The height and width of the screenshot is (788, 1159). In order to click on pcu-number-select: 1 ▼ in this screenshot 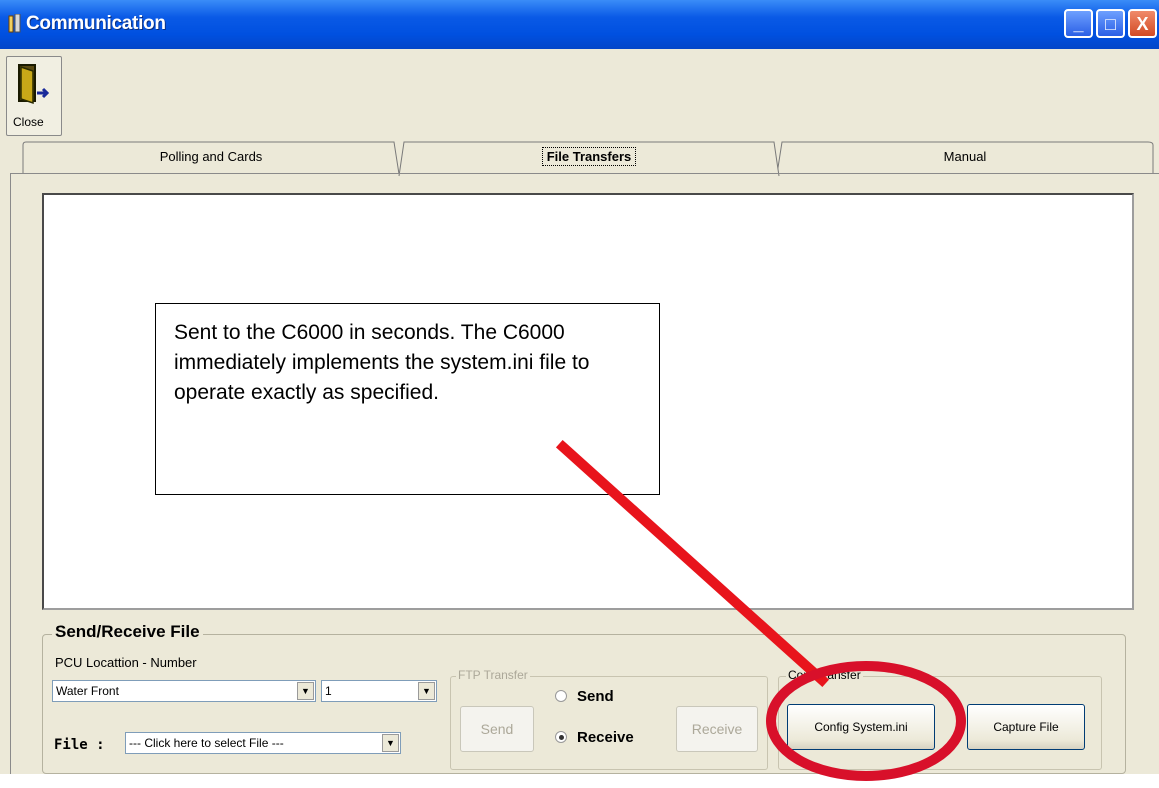, I will do `click(379, 691)`.